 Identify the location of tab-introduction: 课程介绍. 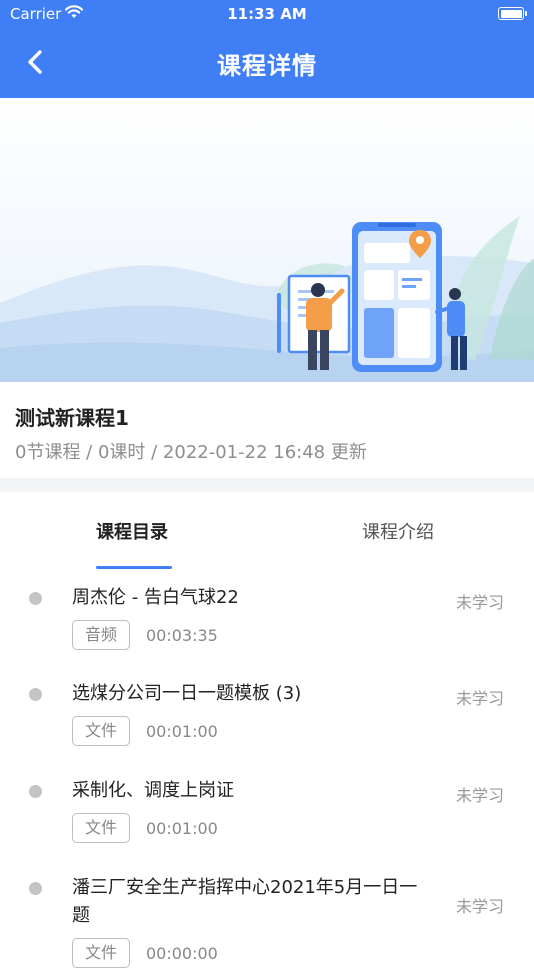
(398, 531).